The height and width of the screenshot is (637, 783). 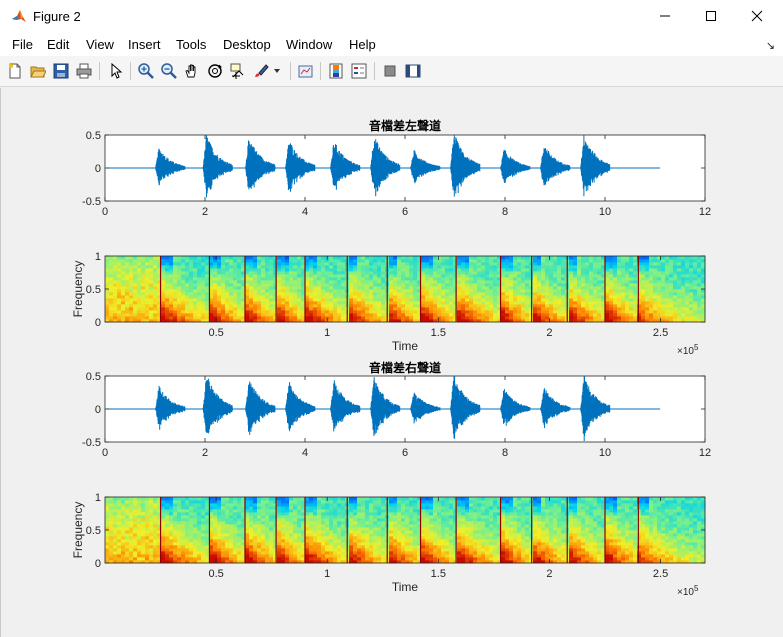 What do you see at coordinates (309, 44) in the screenshot?
I see `menu-window: Window` at bounding box center [309, 44].